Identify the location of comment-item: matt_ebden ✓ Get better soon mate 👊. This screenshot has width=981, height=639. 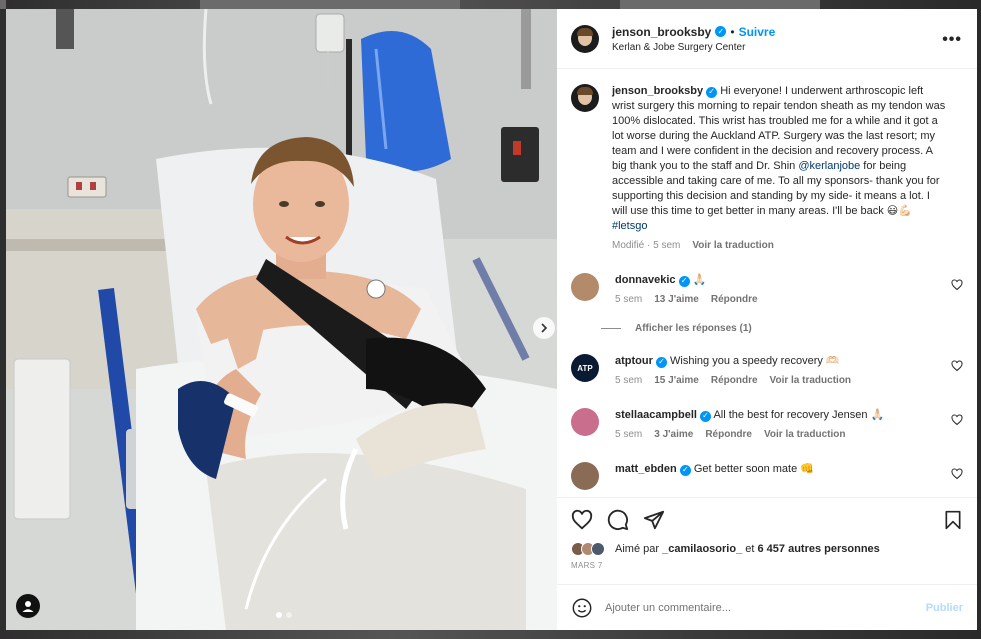
(767, 476).